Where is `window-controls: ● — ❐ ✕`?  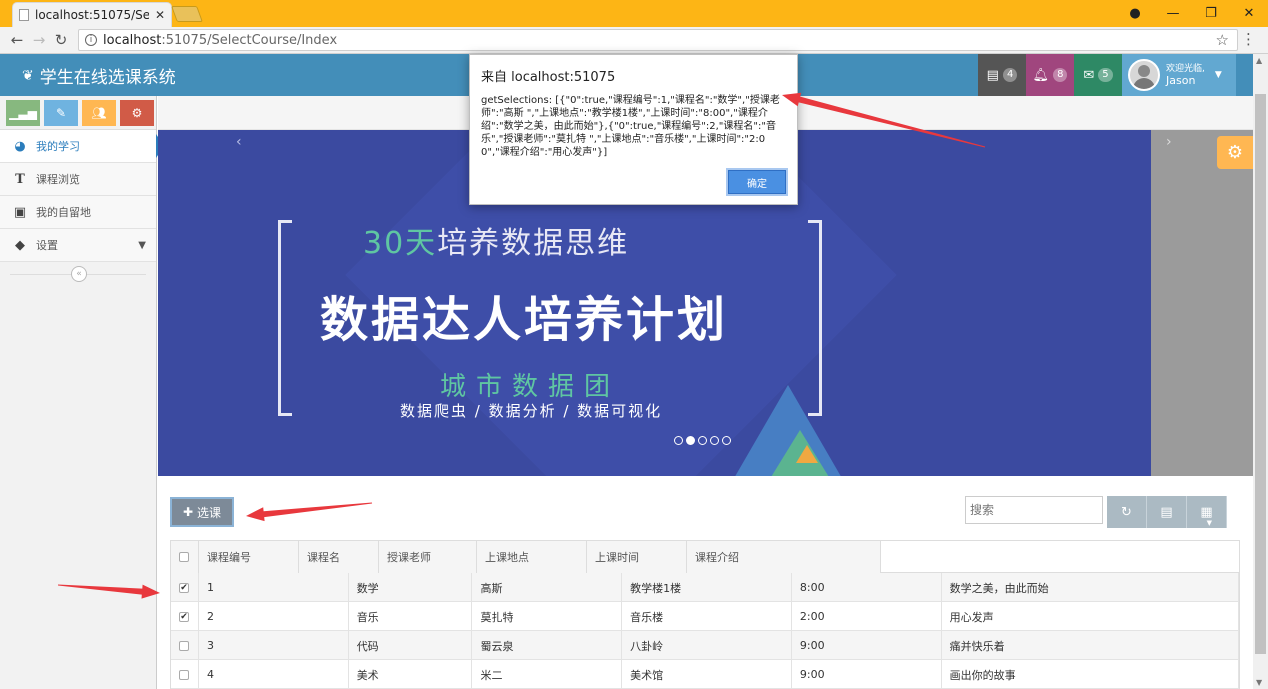 window-controls: ● — ❐ ✕ is located at coordinates (1192, 13).